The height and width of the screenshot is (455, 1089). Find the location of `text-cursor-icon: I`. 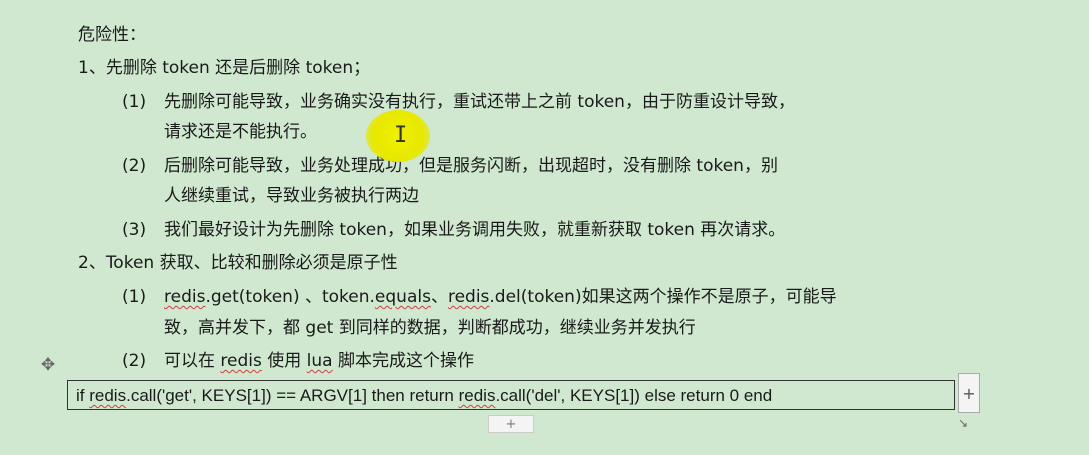

text-cursor-icon: I is located at coordinates (401, 135).